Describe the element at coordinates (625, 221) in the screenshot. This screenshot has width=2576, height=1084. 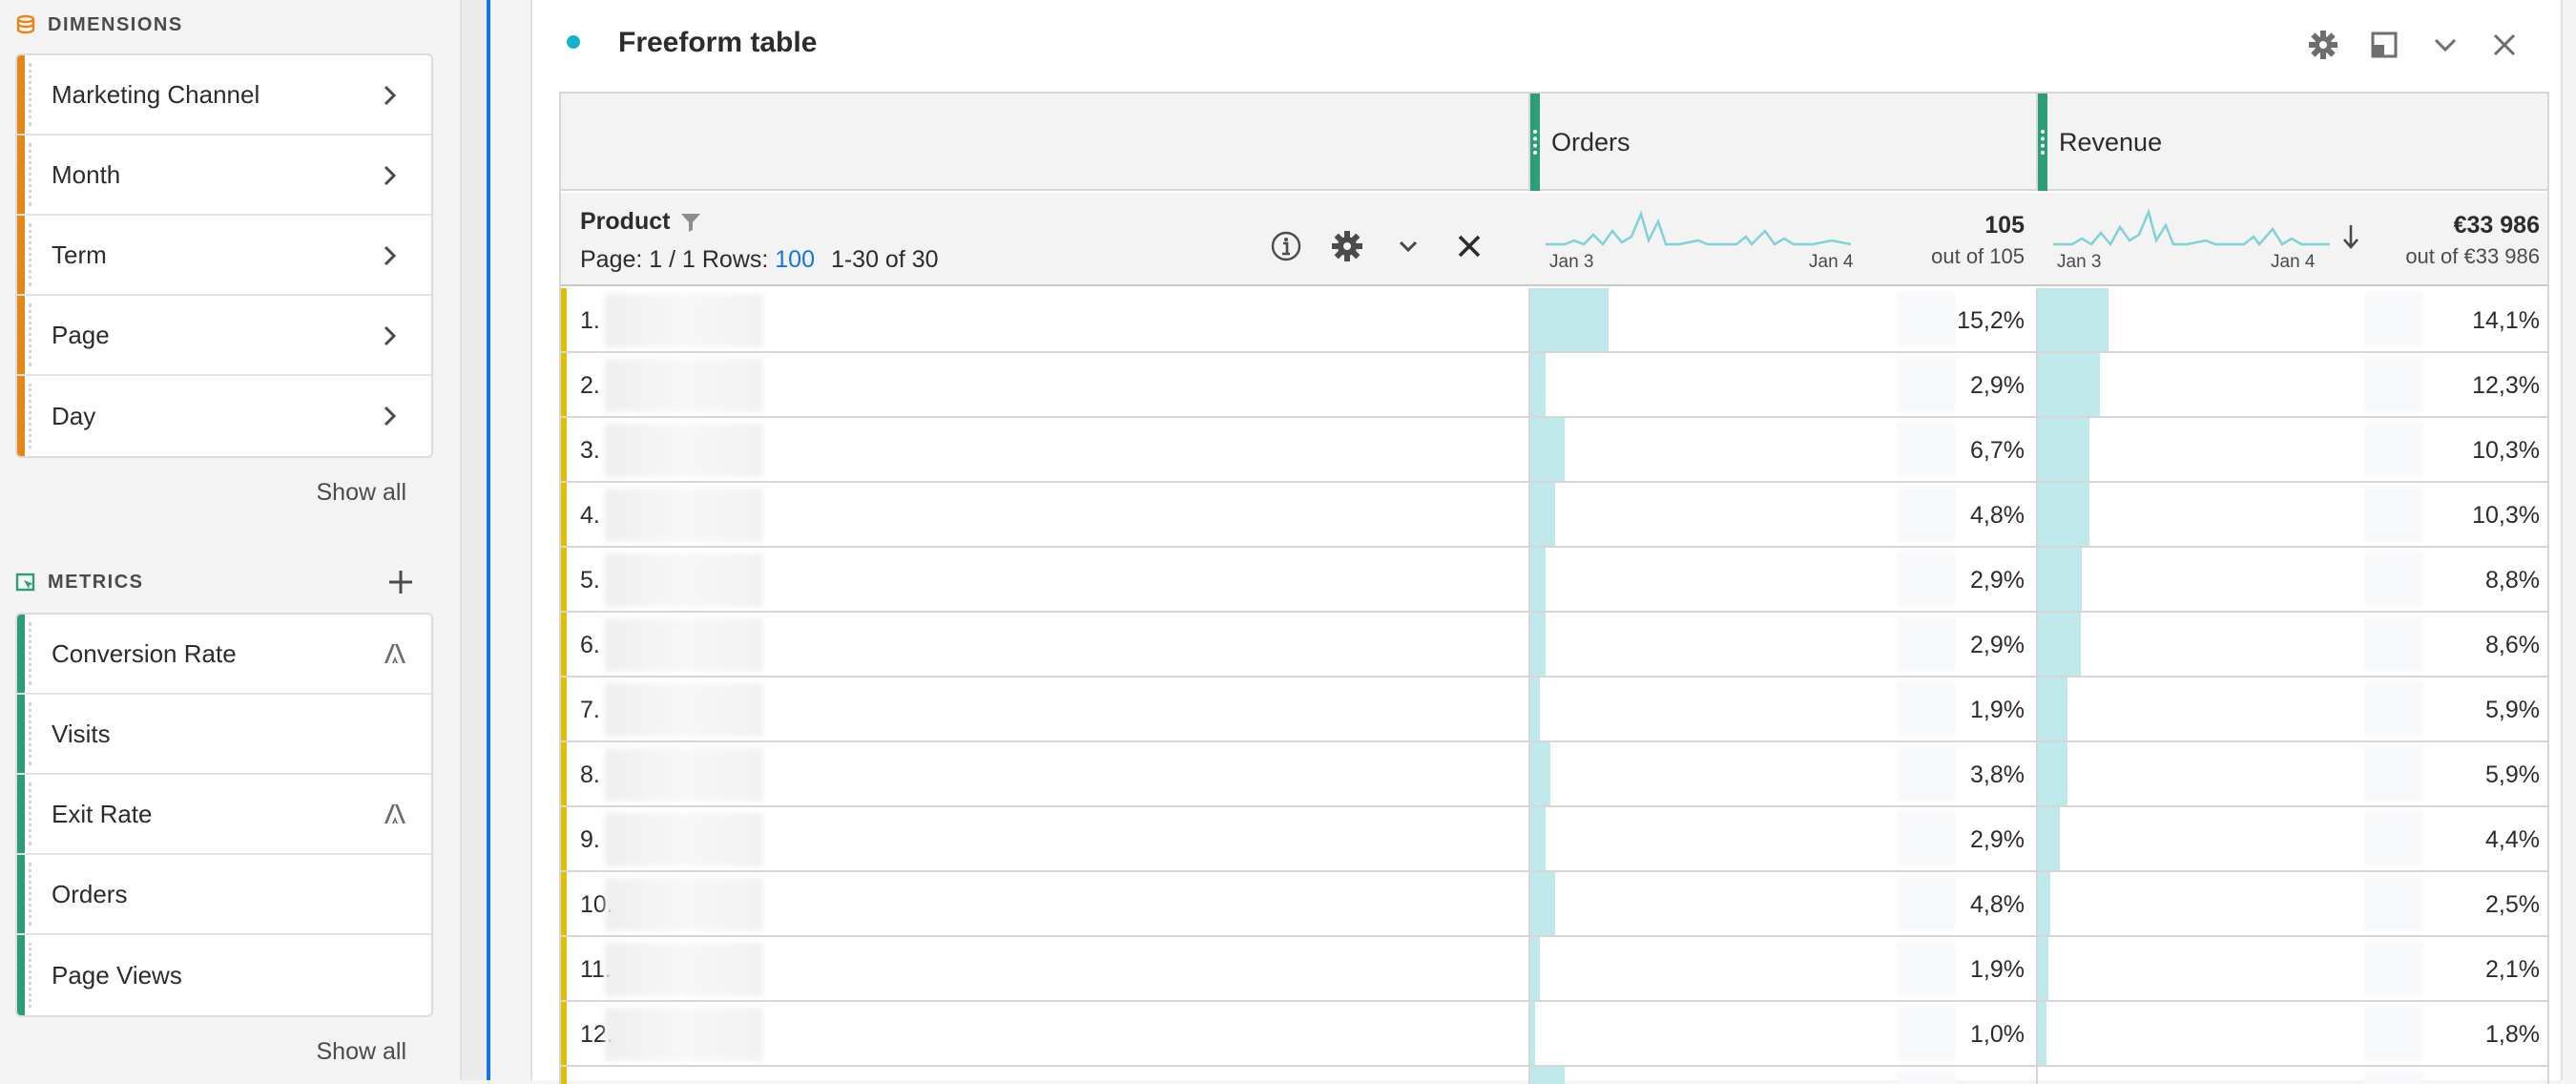
I see `dimension-label: Product` at that location.